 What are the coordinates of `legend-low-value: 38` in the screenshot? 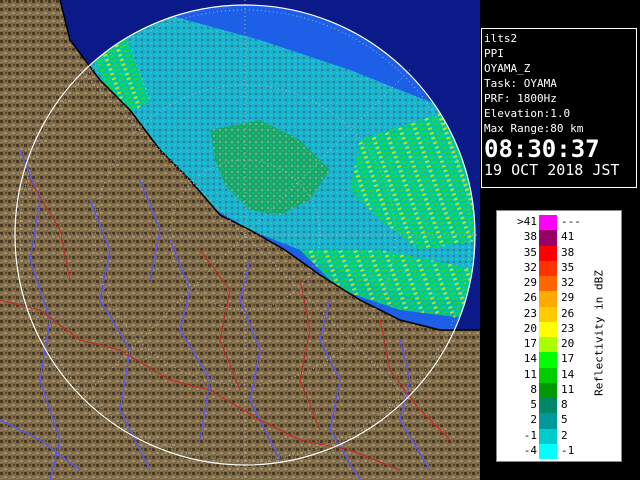 It's located at (530, 237).